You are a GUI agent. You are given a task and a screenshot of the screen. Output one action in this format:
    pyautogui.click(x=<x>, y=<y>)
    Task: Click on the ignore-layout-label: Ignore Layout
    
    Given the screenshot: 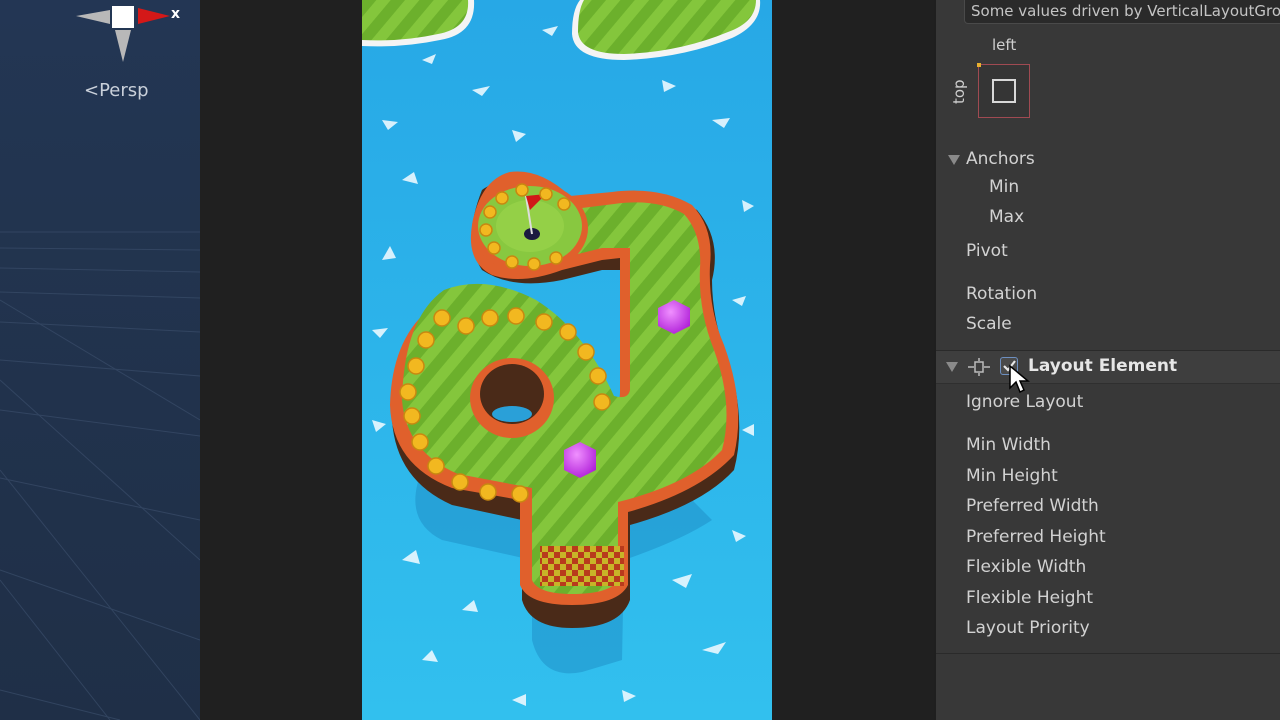 What is the action you would take?
    pyautogui.click(x=1025, y=402)
    